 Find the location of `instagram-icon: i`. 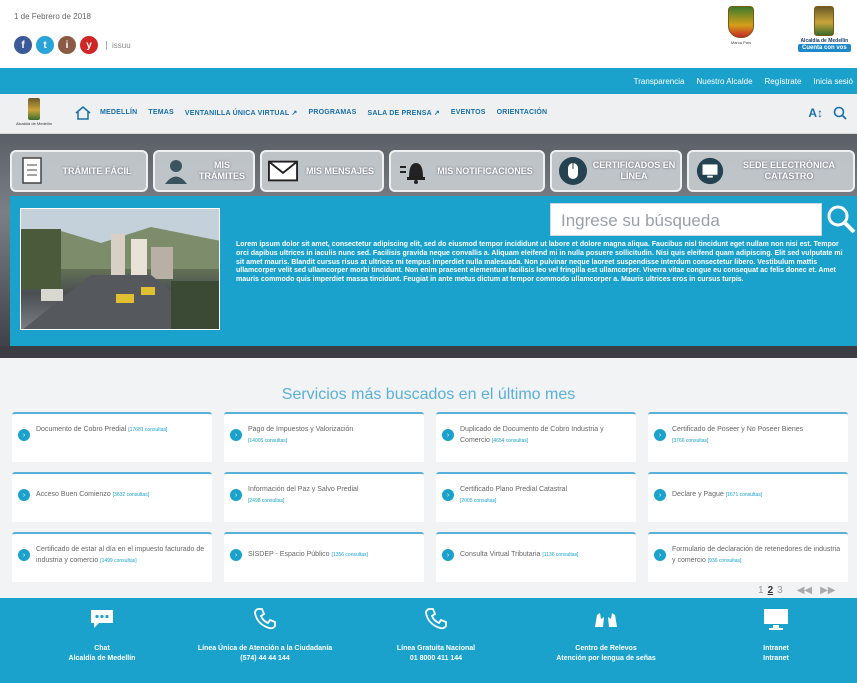

instagram-icon: i is located at coordinates (67, 45).